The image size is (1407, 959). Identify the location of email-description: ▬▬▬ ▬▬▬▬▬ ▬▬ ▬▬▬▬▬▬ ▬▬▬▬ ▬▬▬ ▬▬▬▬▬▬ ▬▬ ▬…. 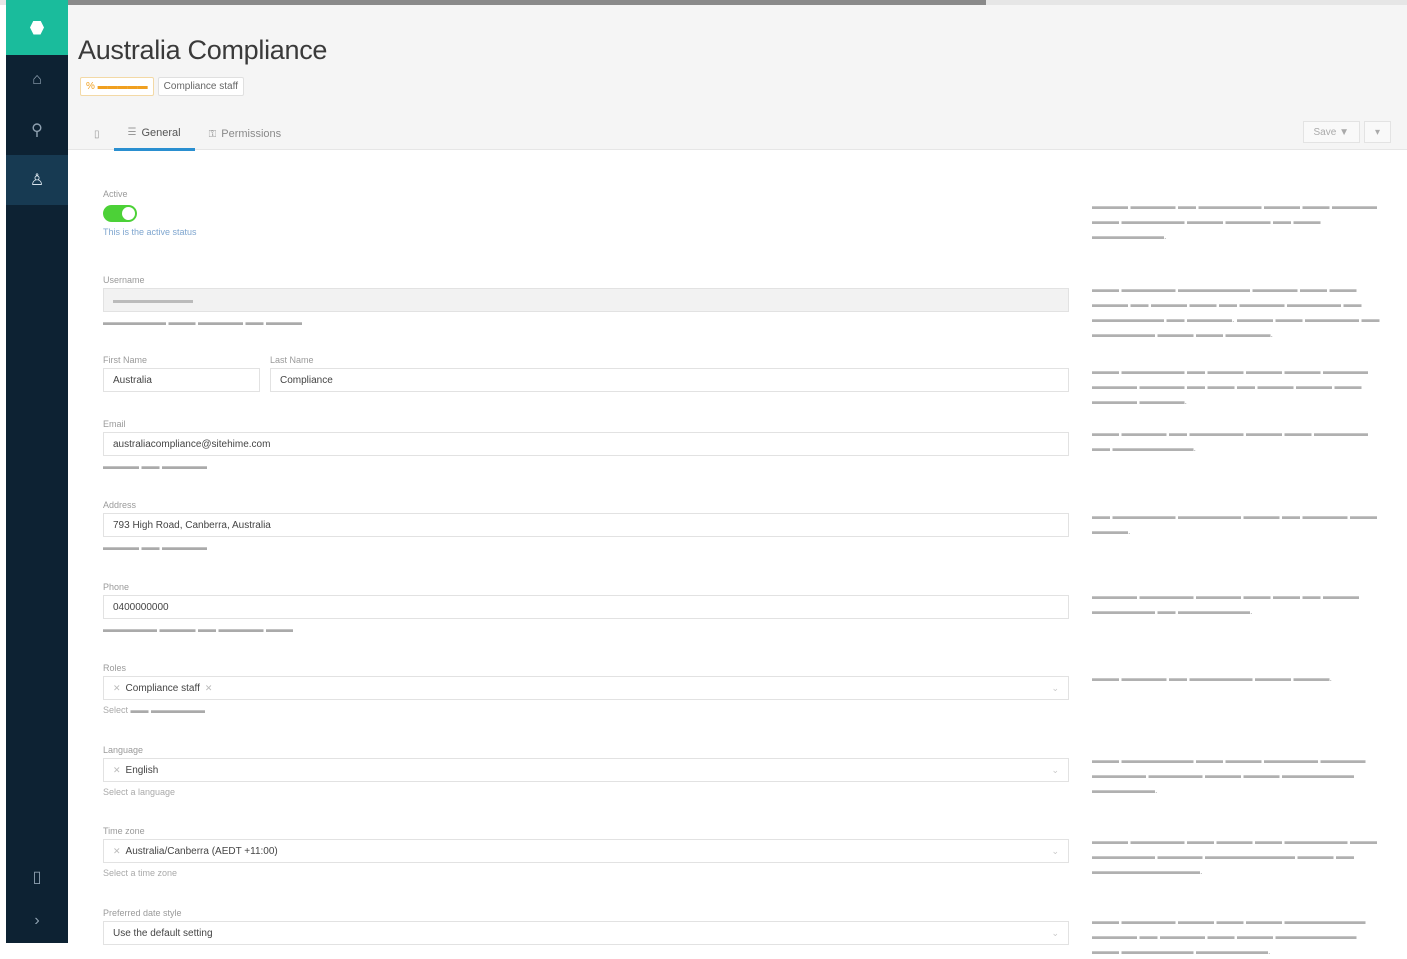
(1230, 440).